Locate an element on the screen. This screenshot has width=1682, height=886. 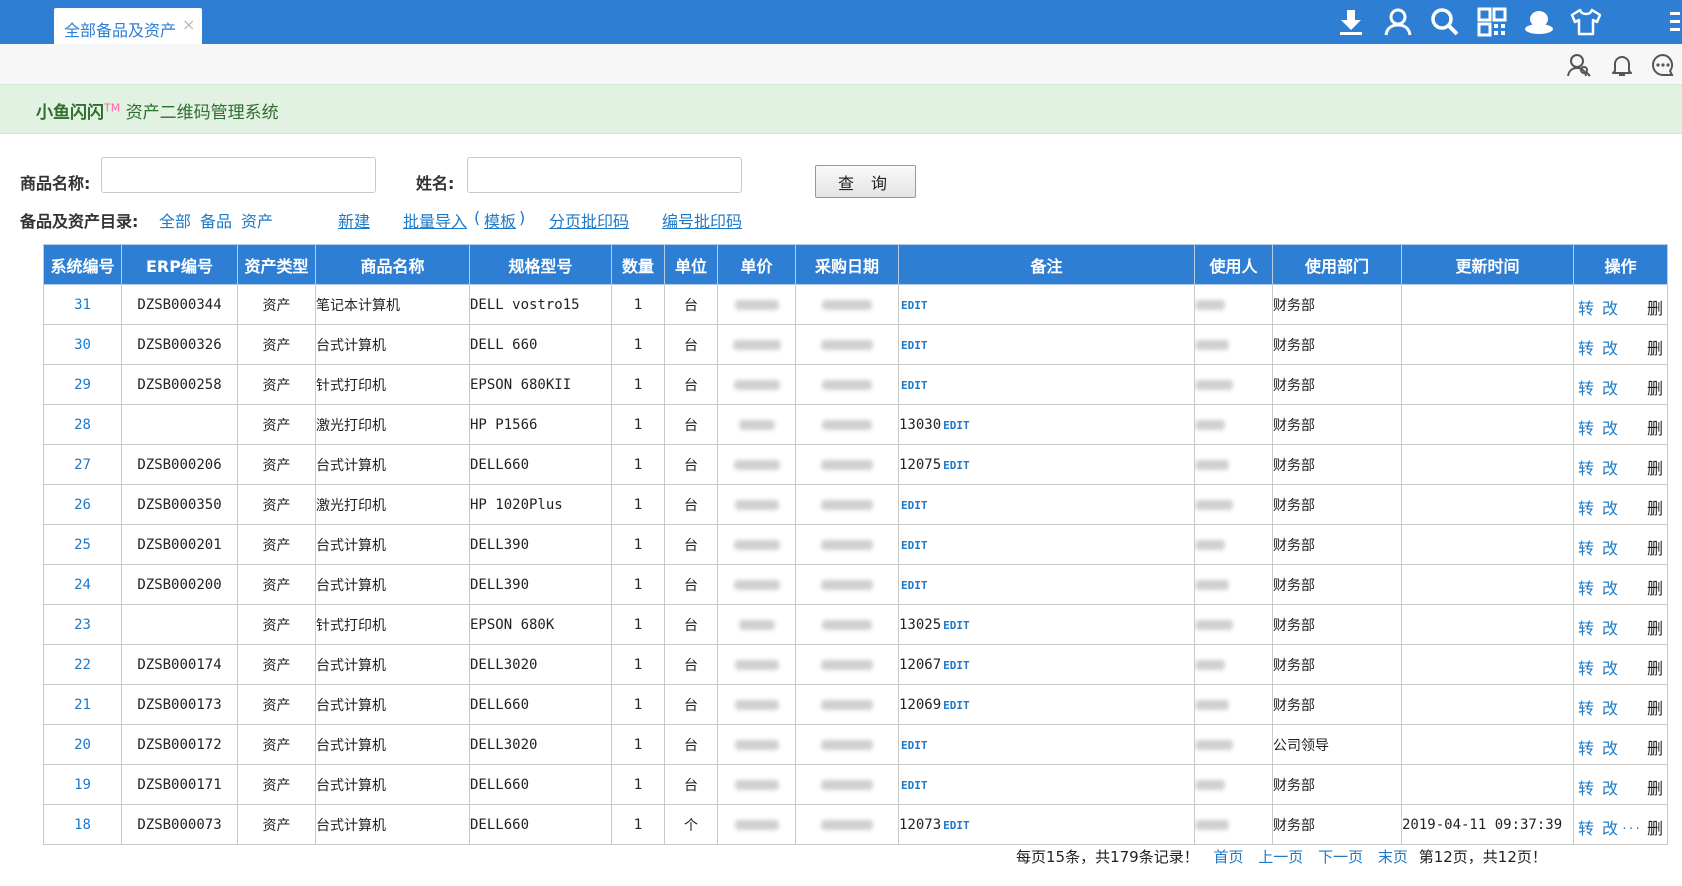
user-icon is located at coordinates (1398, 22).